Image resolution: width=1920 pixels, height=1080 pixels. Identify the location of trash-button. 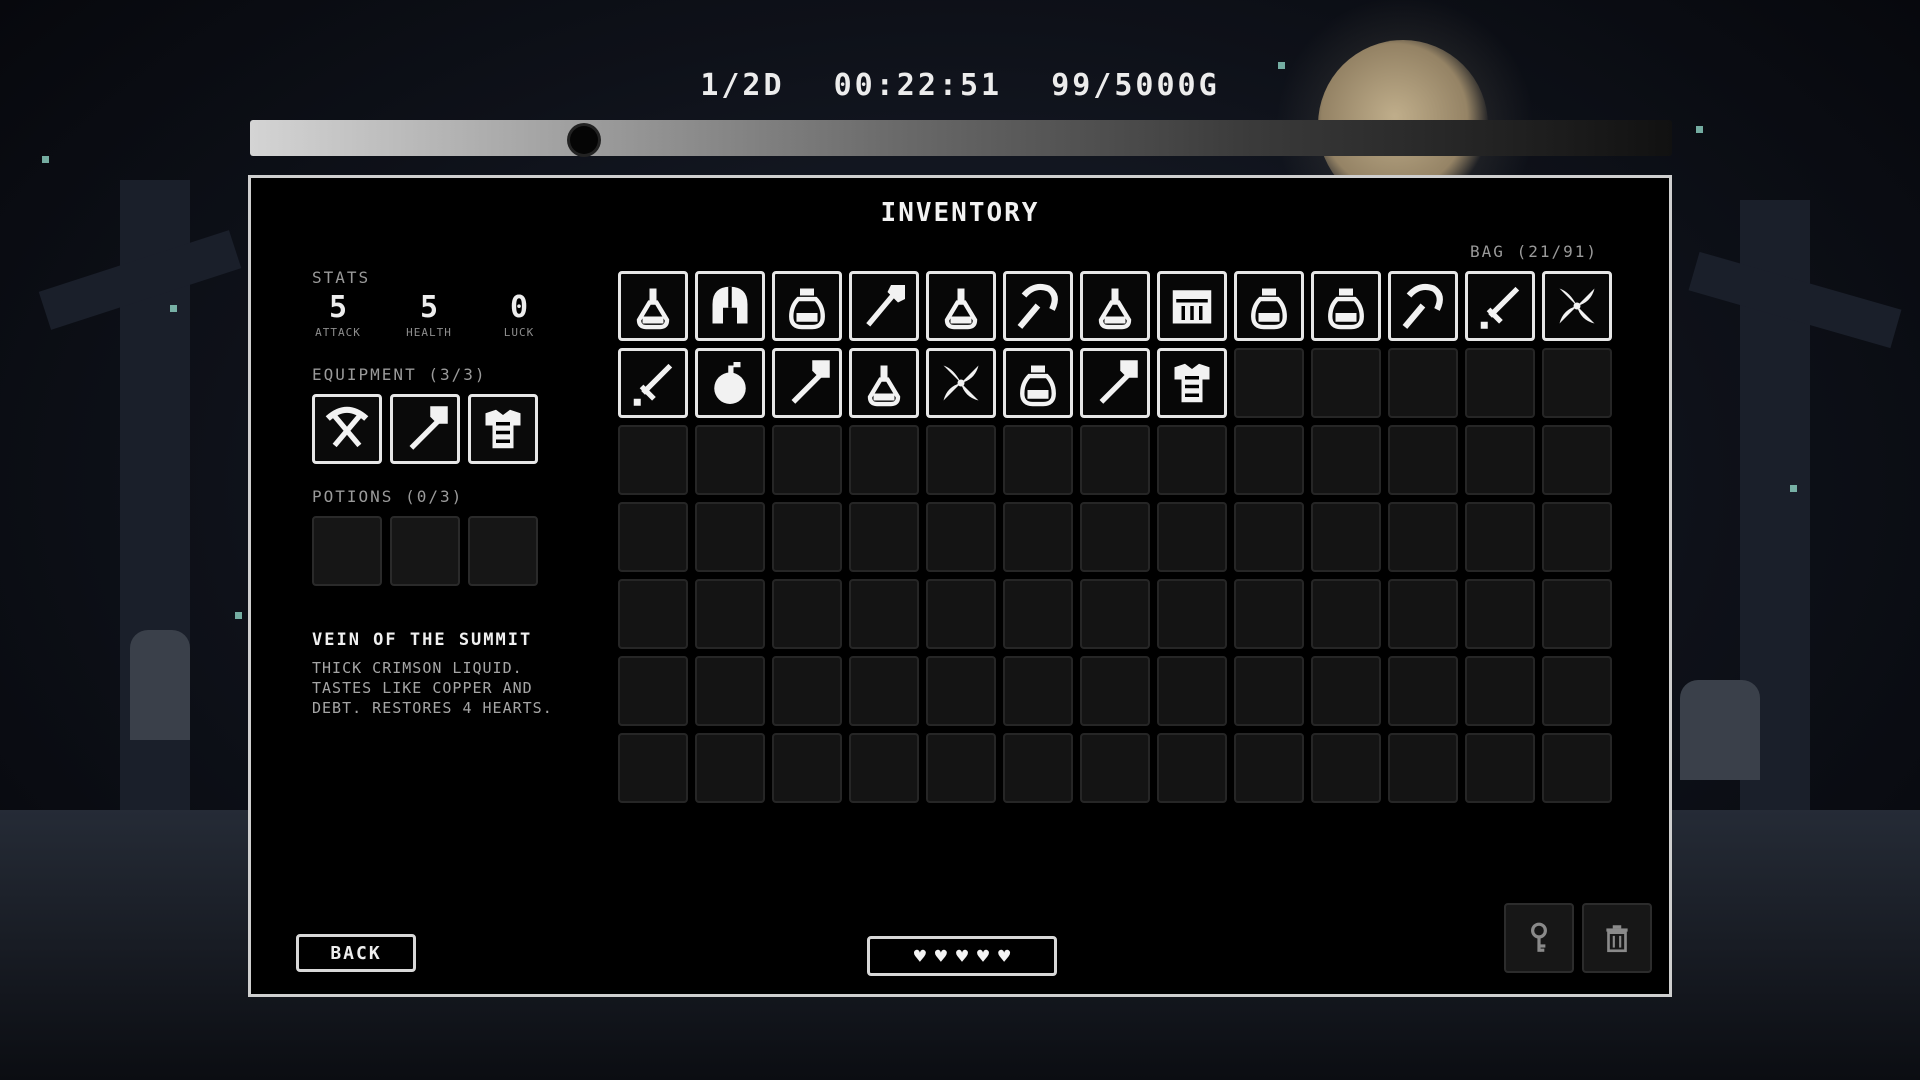
(1617, 938).